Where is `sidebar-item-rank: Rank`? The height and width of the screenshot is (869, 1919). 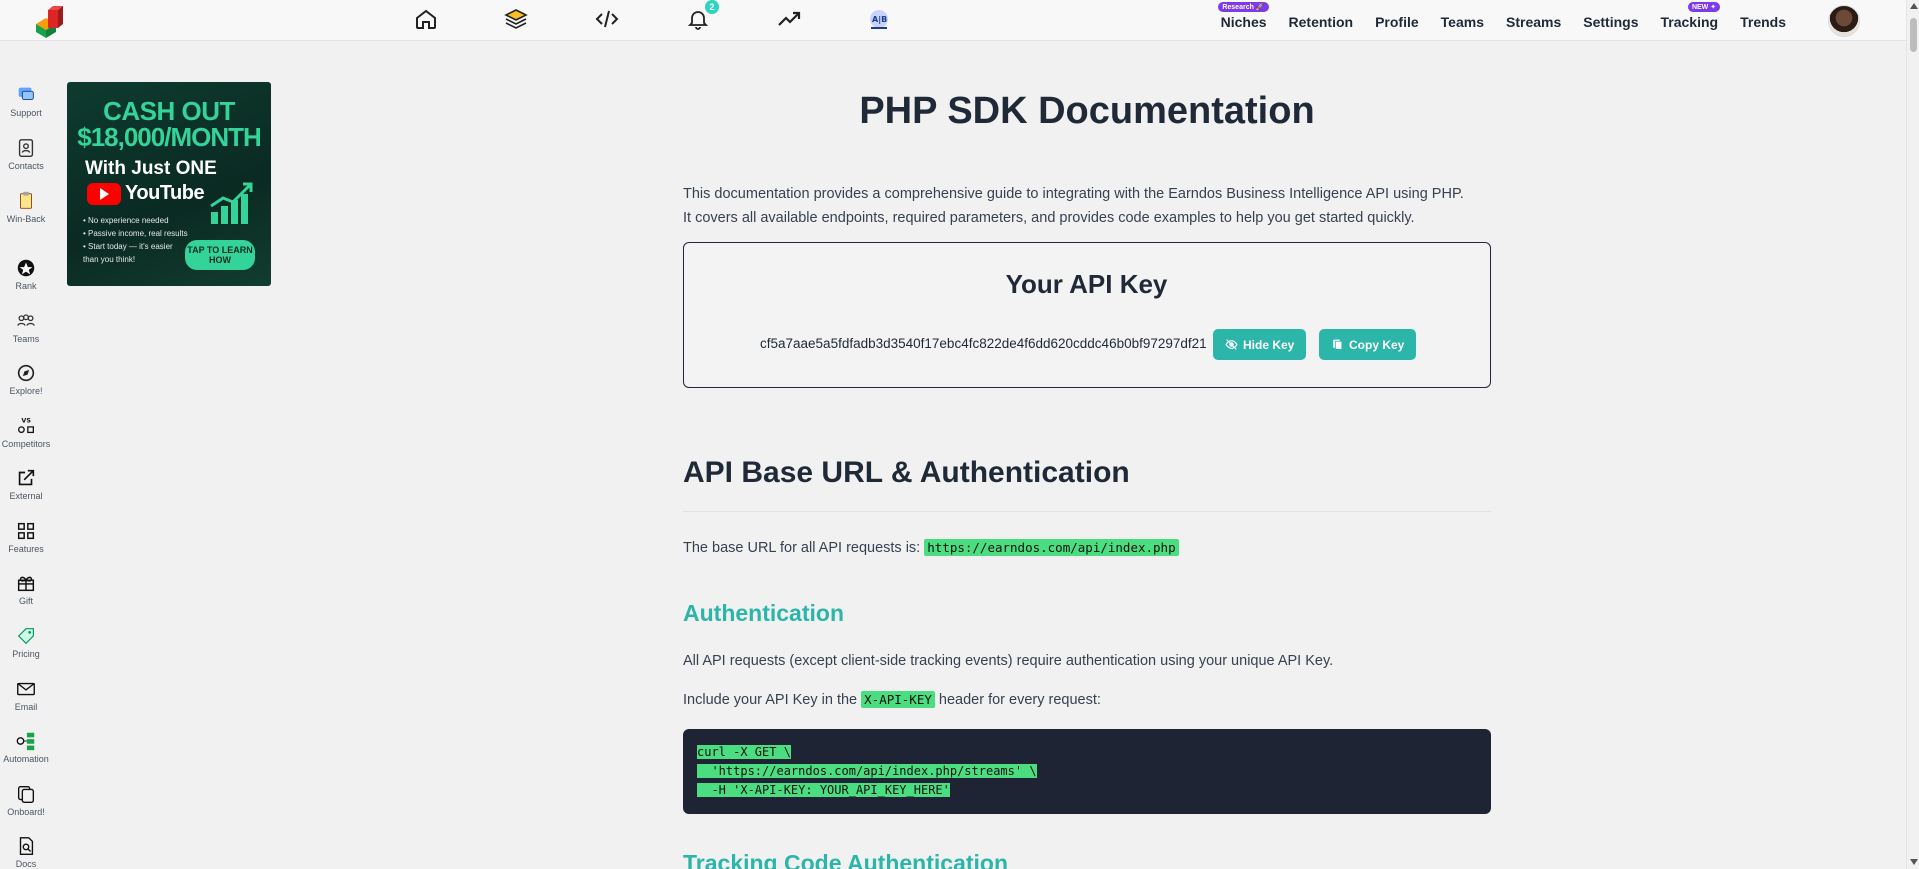
sidebar-item-rank: Rank is located at coordinates (26, 274).